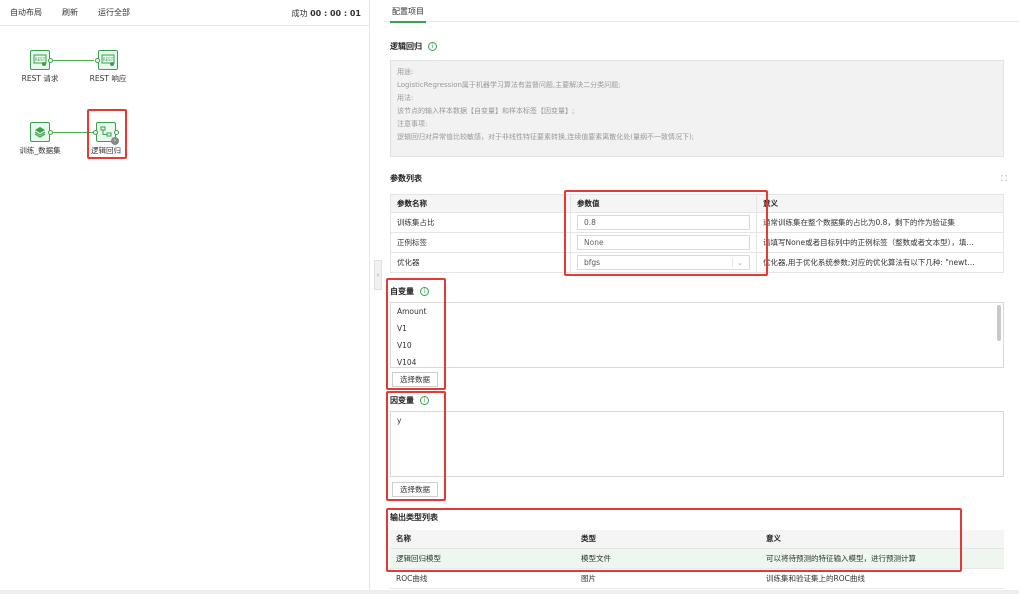 The width and height of the screenshot is (1019, 594). What do you see at coordinates (26, 12) in the screenshot?
I see `auto-layout-button: 自动布局` at bounding box center [26, 12].